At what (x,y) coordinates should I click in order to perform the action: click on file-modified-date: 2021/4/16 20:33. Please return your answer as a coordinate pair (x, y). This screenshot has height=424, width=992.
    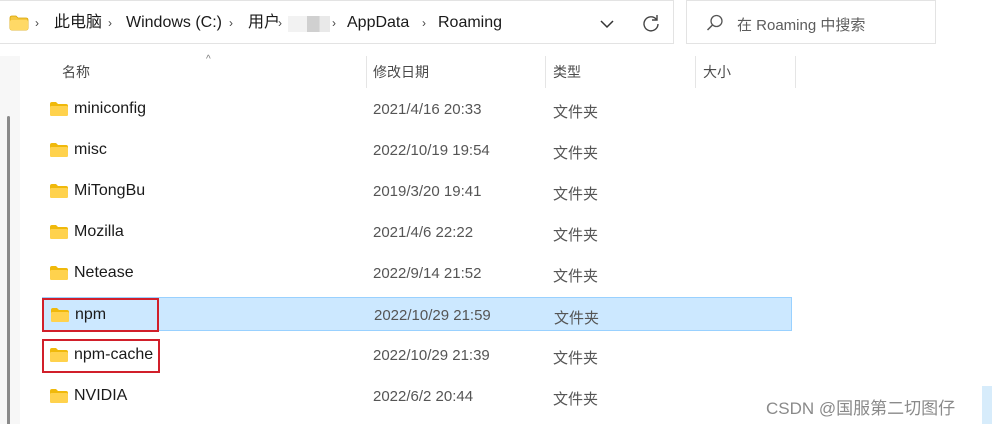
    Looking at the image, I should click on (427, 109).